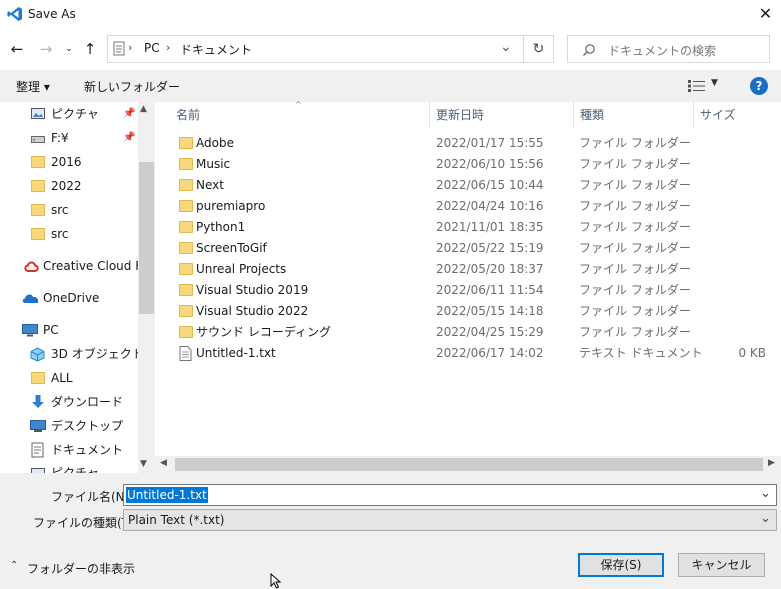 This screenshot has height=589, width=781. I want to click on file-name: サウンド レコーディング, so click(263, 332).